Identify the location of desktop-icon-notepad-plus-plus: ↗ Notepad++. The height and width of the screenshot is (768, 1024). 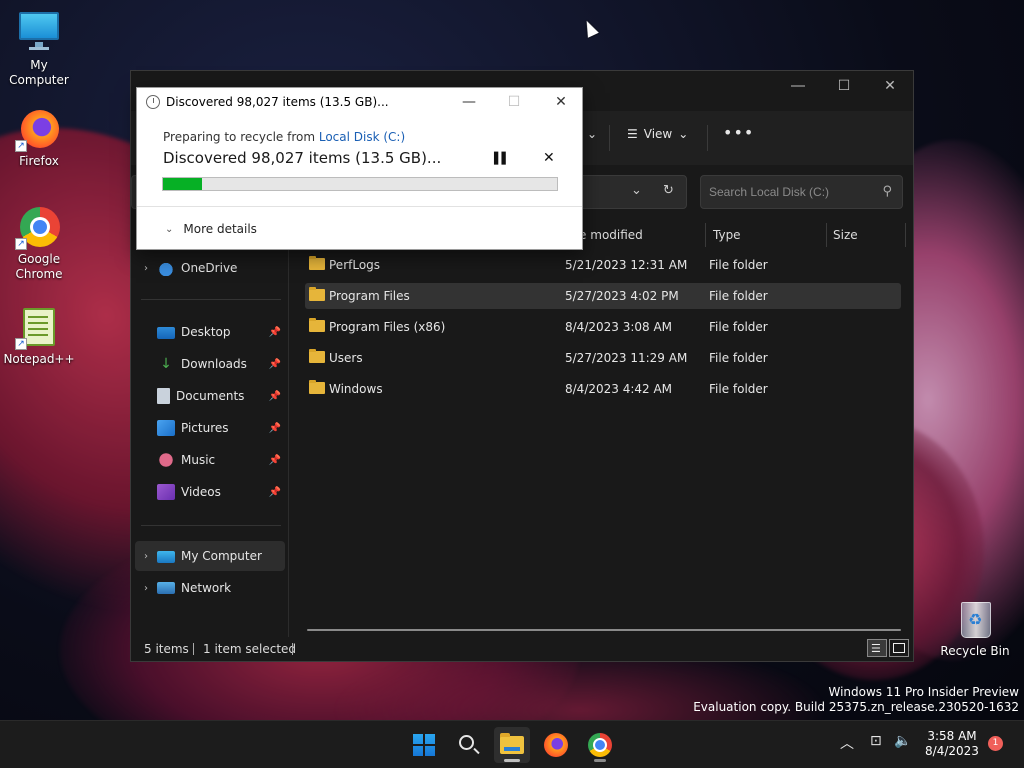
(39, 335).